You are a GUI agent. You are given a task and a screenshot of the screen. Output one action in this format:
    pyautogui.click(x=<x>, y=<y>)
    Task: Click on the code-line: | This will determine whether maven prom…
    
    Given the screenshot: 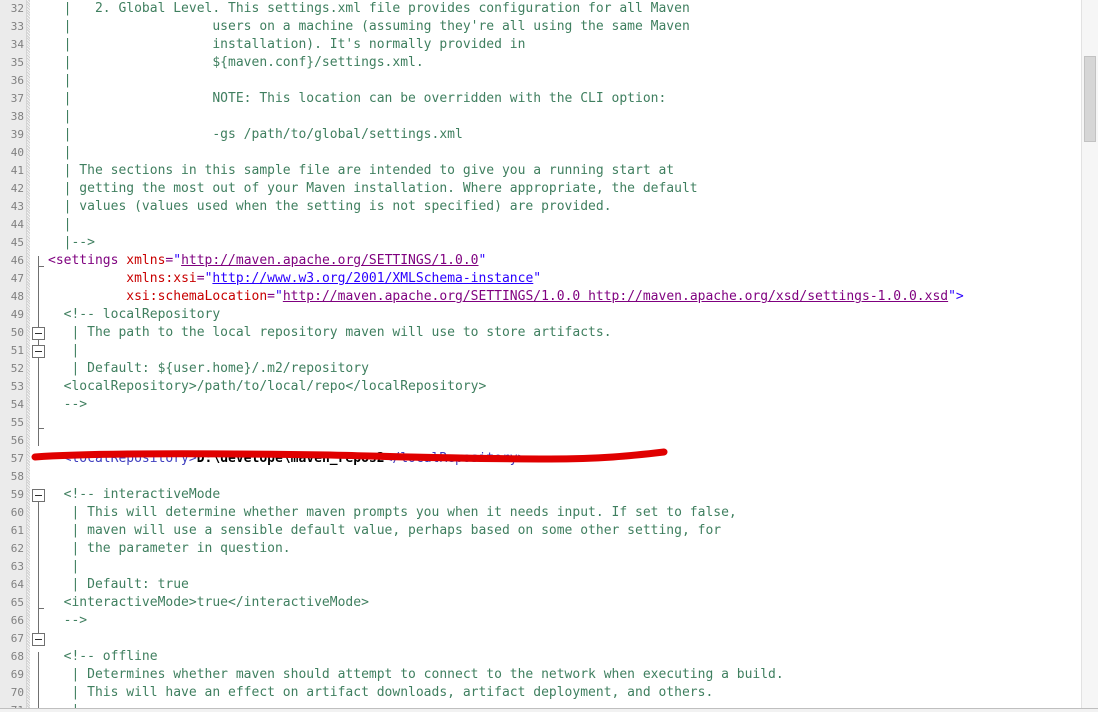 What is the action you would take?
    pyautogui.click(x=564, y=513)
    